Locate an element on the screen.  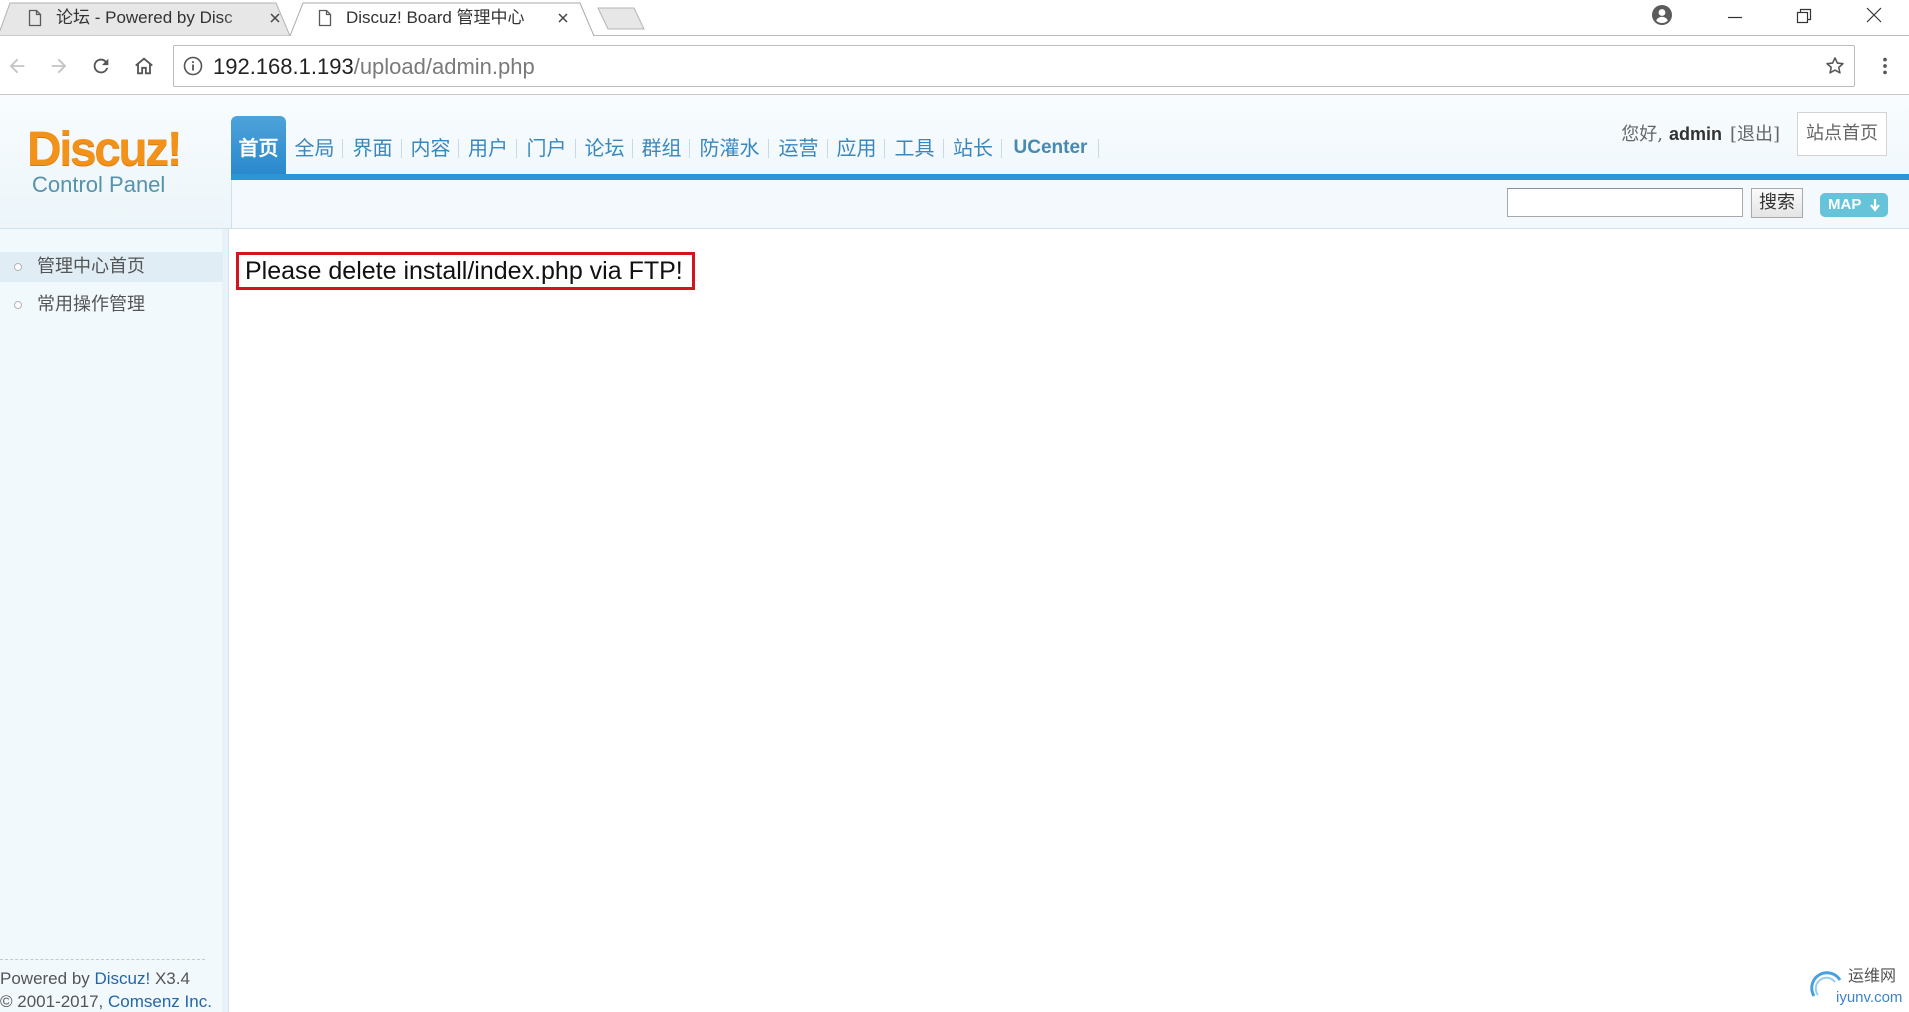
search-row: 搜索 MAP is located at coordinates (1070, 204).